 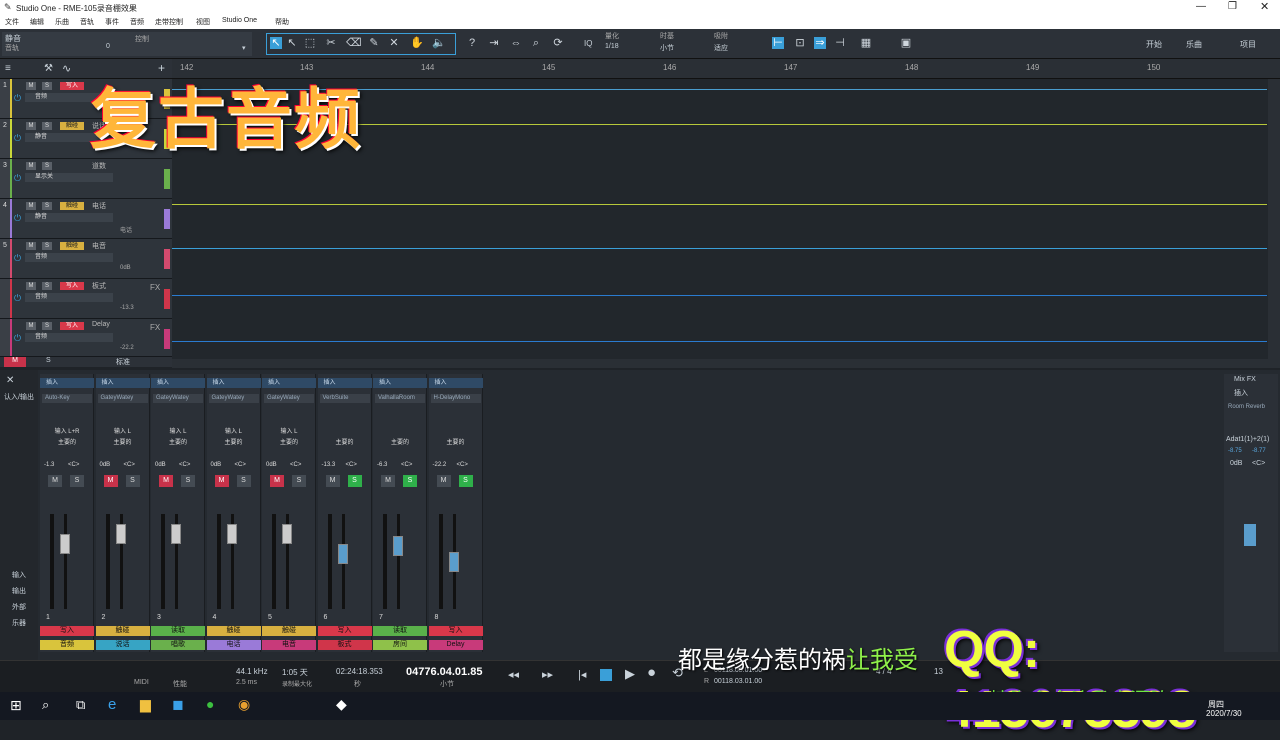 What do you see at coordinates (726, 363) in the screenshot?
I see `horizontal-scrollbar` at bounding box center [726, 363].